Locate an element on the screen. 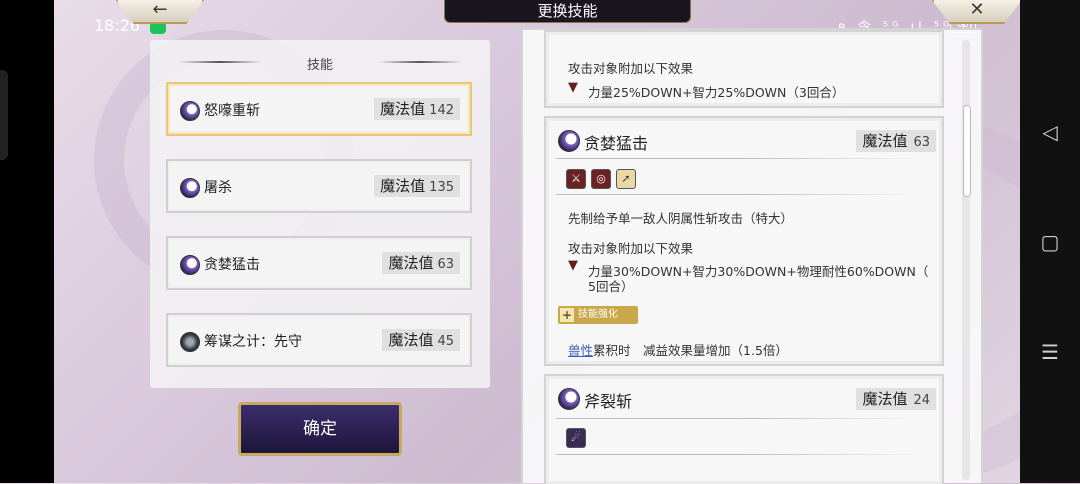  plus-icon: + is located at coordinates (567, 315).